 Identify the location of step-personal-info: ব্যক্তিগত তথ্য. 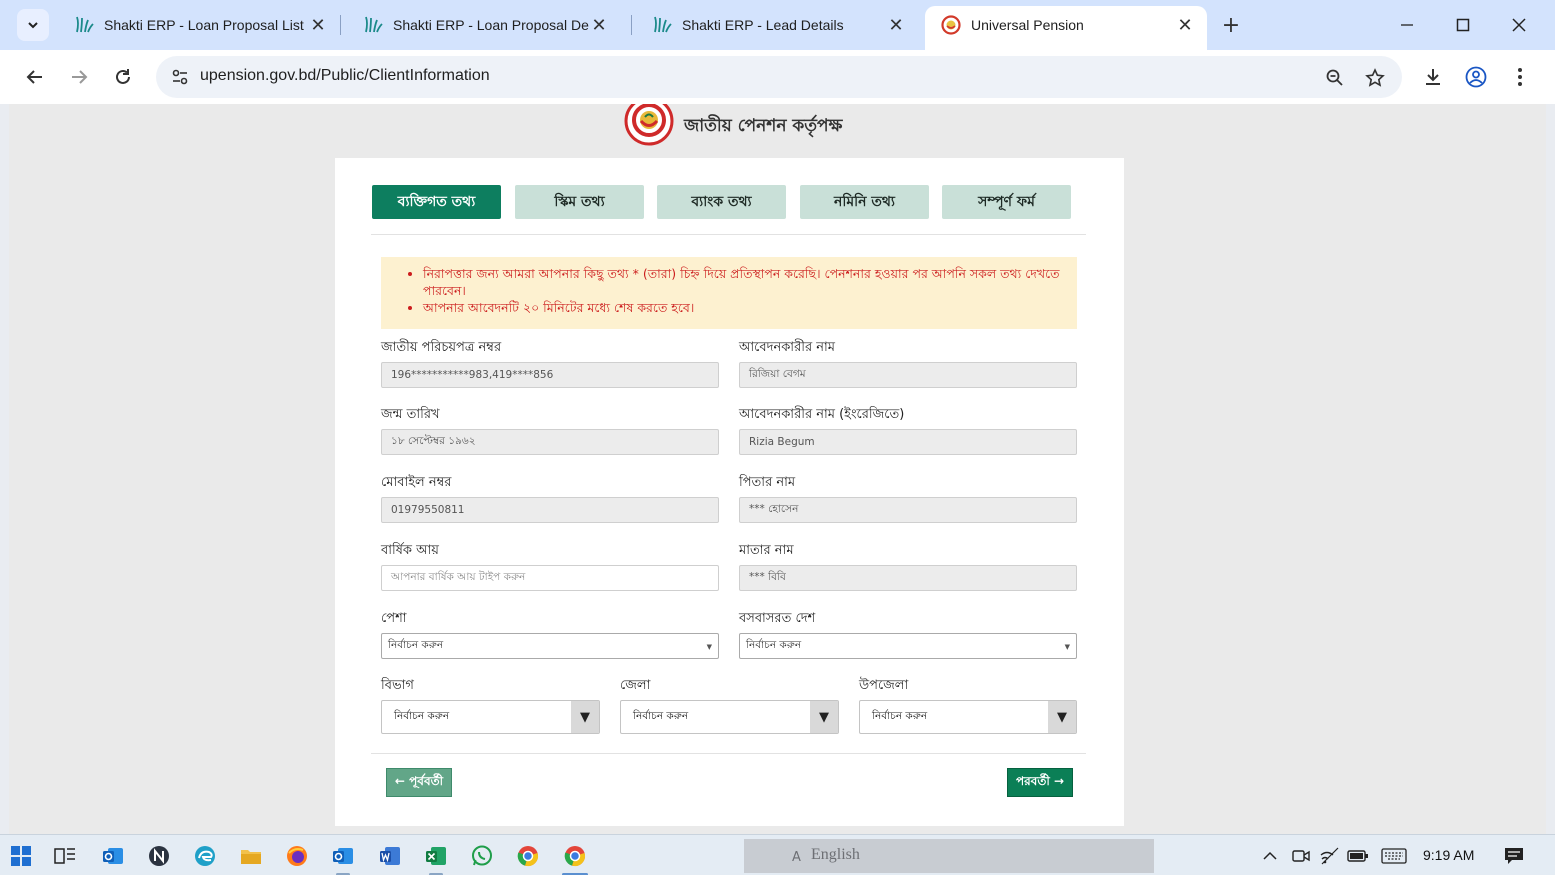
(436, 202).